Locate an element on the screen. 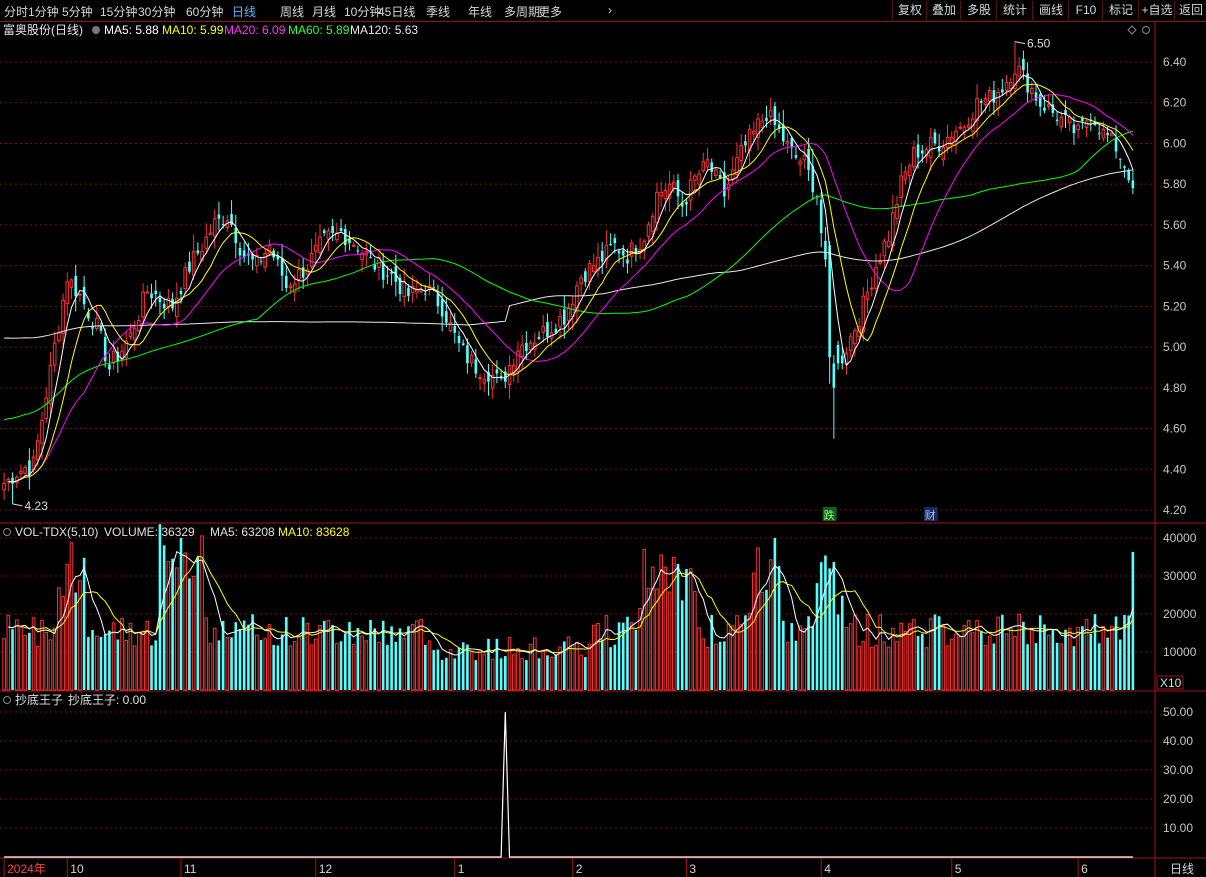 The image size is (1206, 877). period-tab: 周线 is located at coordinates (292, 11).